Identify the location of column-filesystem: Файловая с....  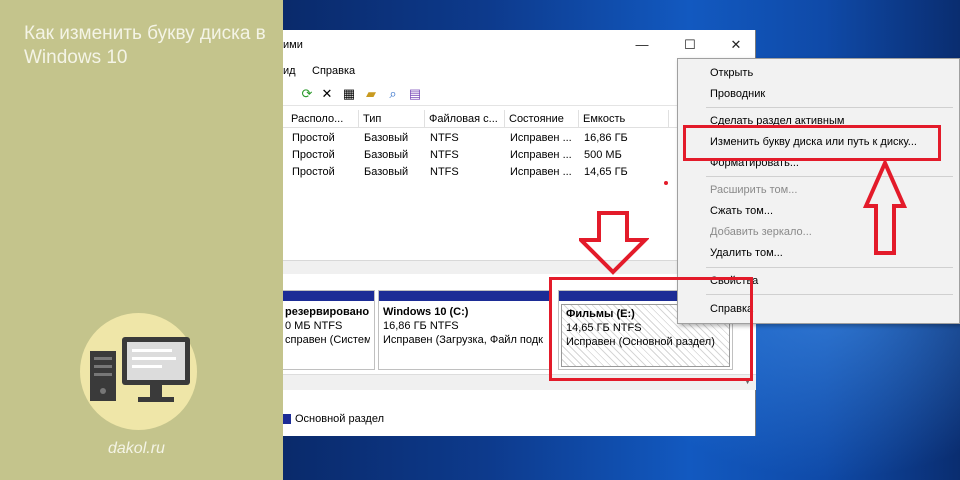
(465, 119).